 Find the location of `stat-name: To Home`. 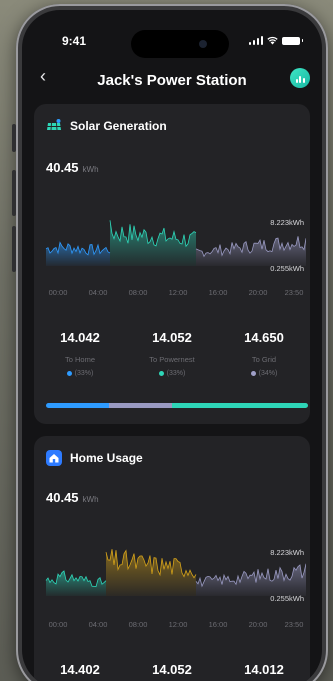

stat-name: To Home is located at coordinates (79, 359).